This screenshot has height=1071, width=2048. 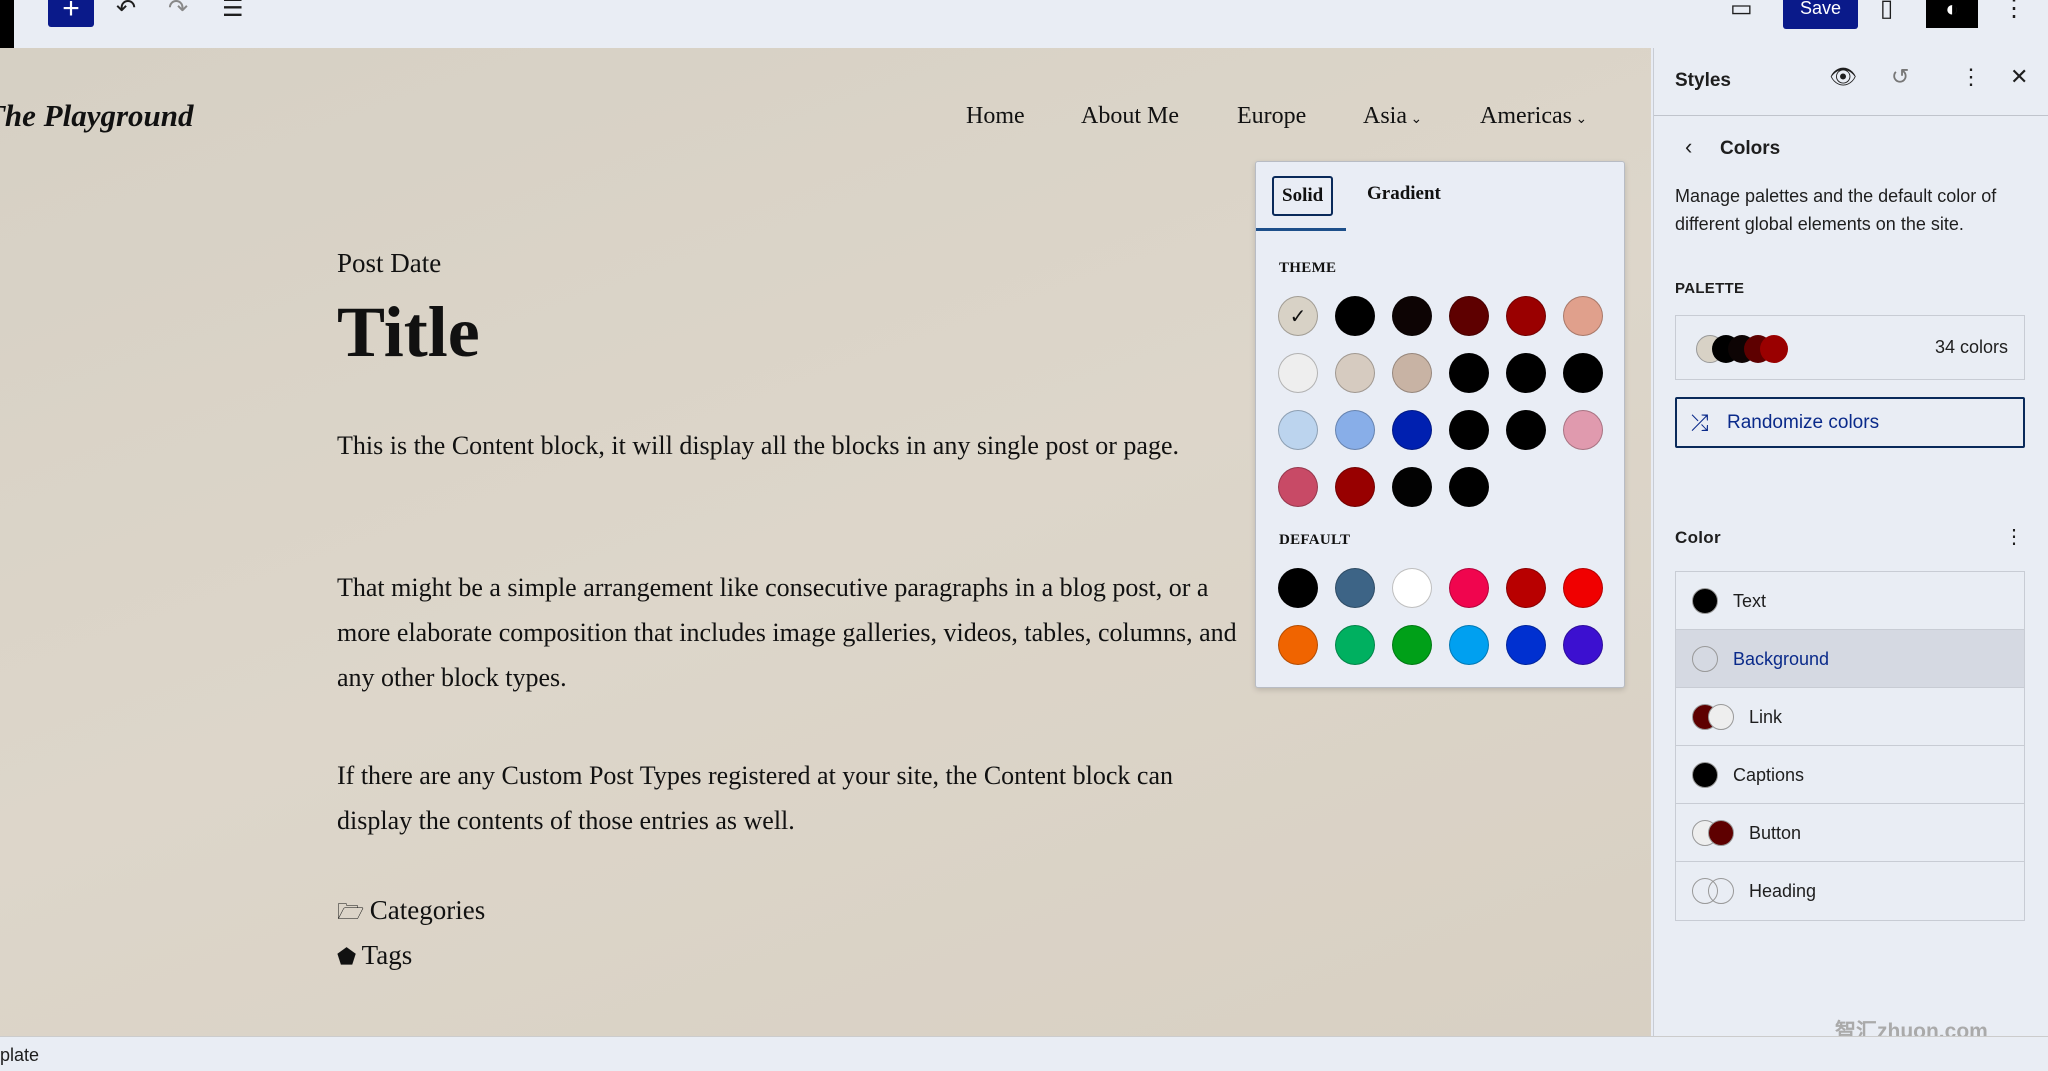 What do you see at coordinates (374, 955) in the screenshot?
I see `post-tags: ⬟ Tags` at bounding box center [374, 955].